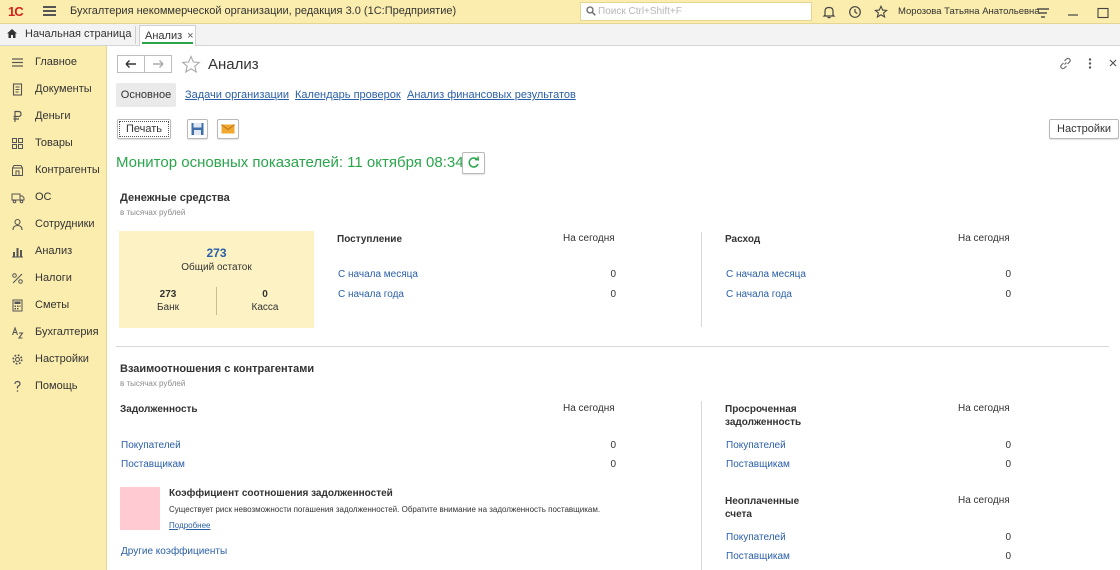  I want to click on debt-suppliers-link: Поставщикам, so click(153, 464).